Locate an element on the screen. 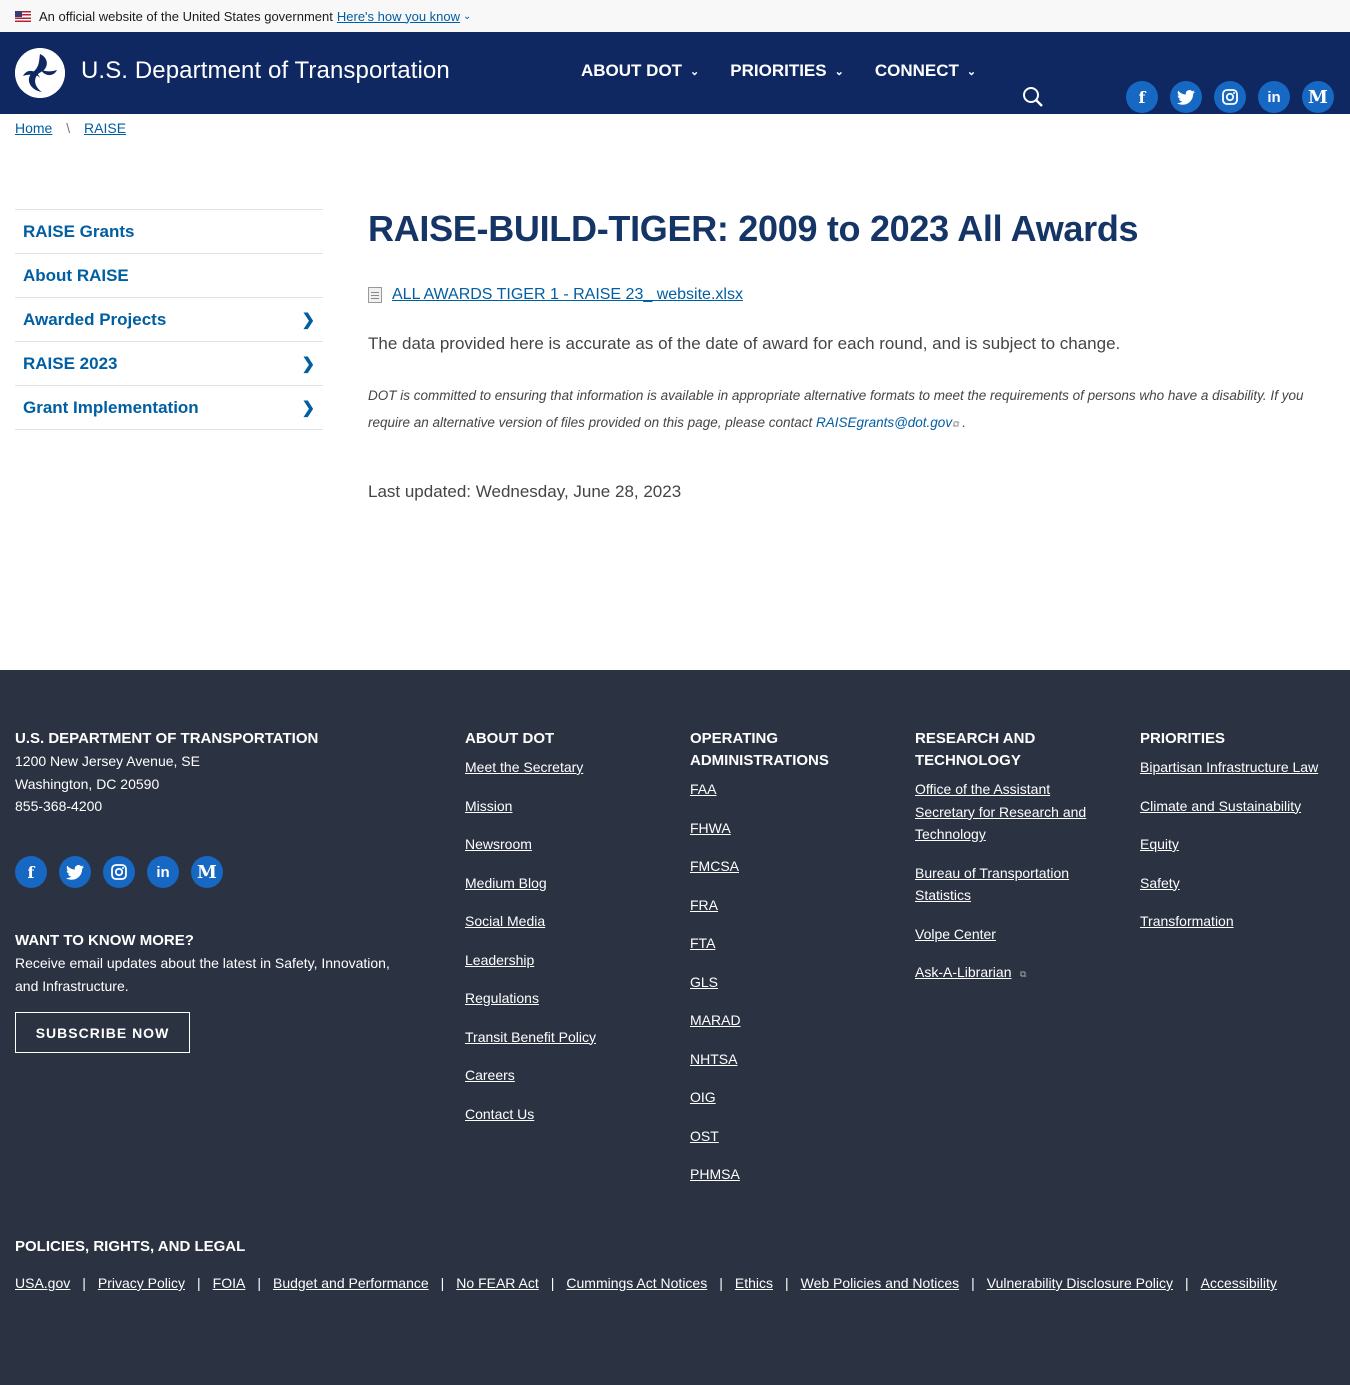 The width and height of the screenshot is (1350, 1385). dot-logo is located at coordinates (40, 73).